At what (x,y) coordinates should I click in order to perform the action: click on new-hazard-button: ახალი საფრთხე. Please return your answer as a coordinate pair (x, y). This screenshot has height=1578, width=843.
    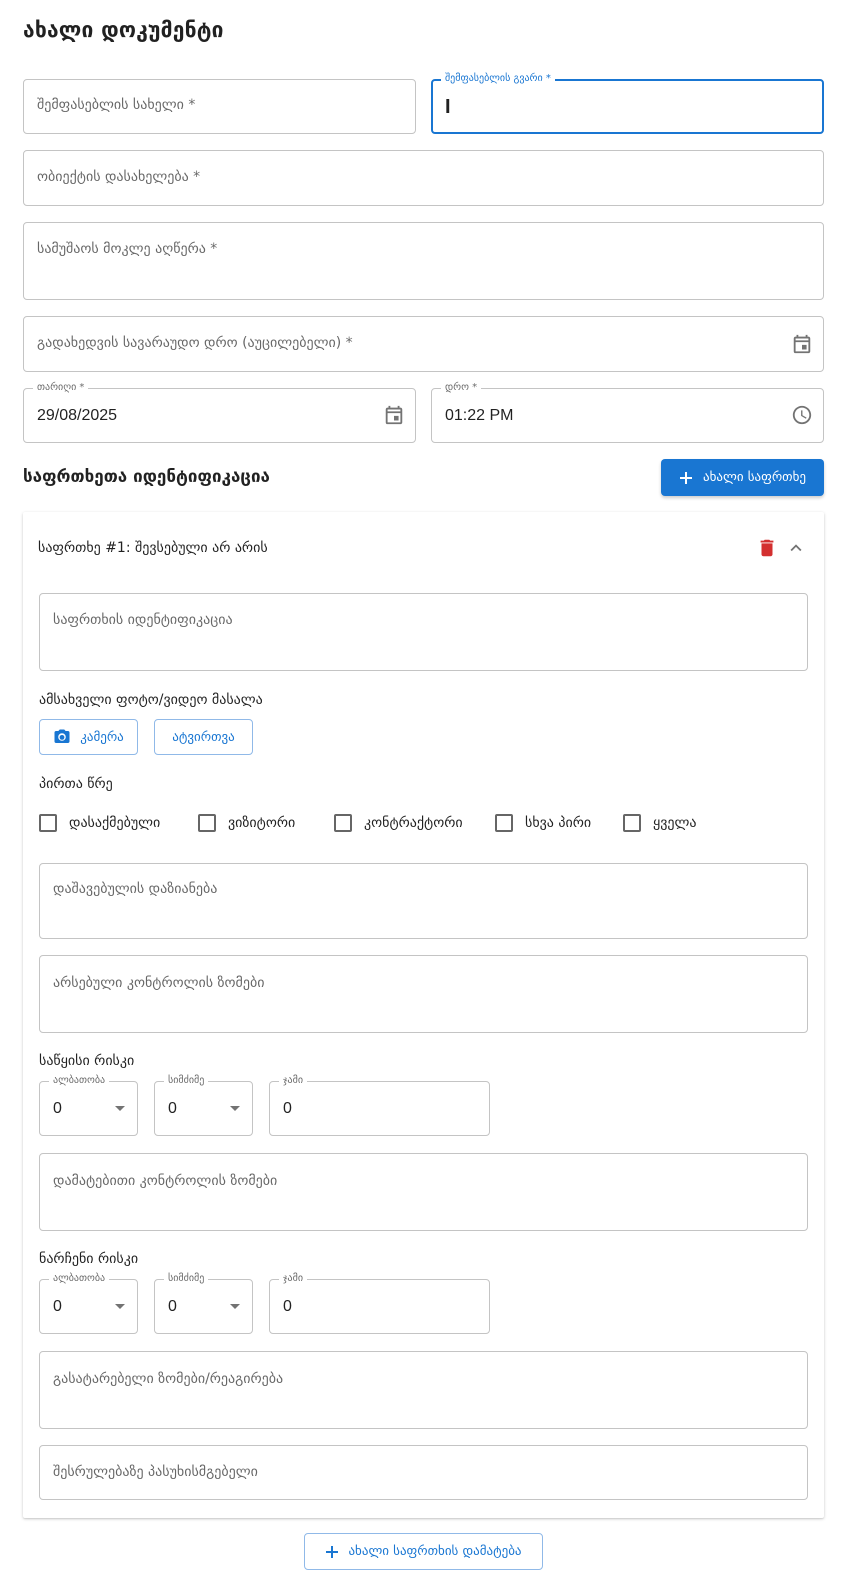
    Looking at the image, I should click on (742, 477).